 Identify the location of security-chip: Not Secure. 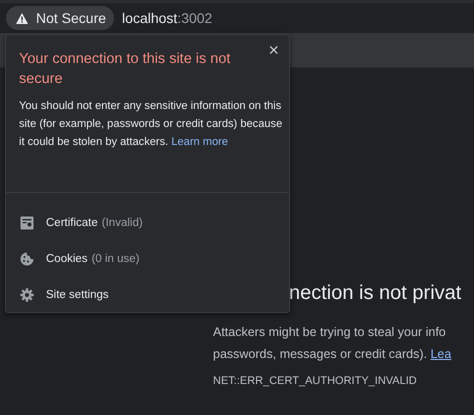
(60, 18).